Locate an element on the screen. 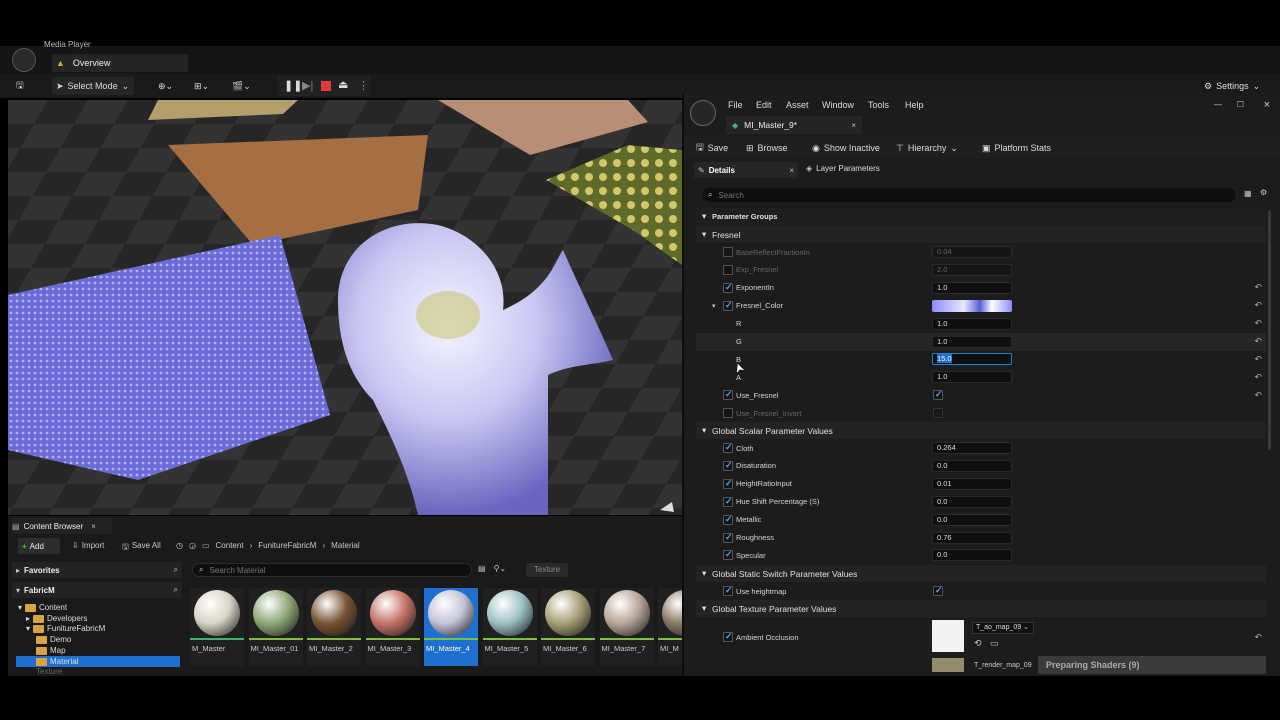  asset-search-box: ⌕ is located at coordinates (332, 570).